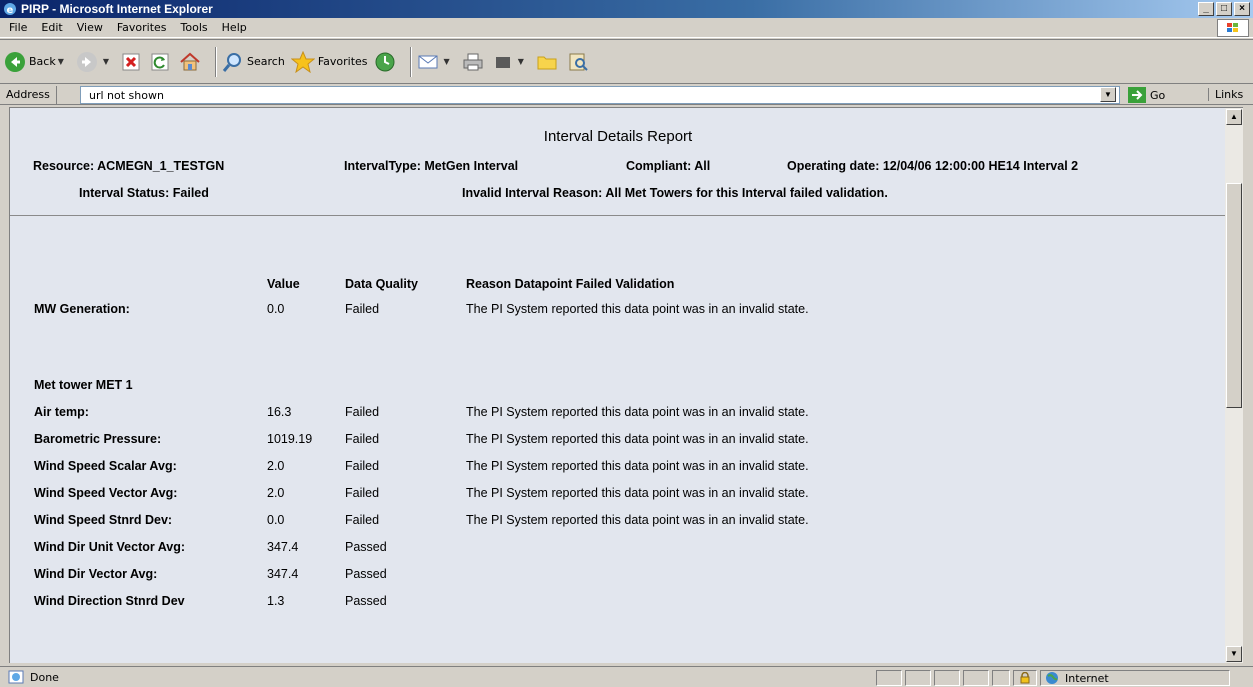 The width and height of the screenshot is (1253, 687). Describe the element at coordinates (142, 27) in the screenshot. I see `menu-favorites: Favorites` at that location.